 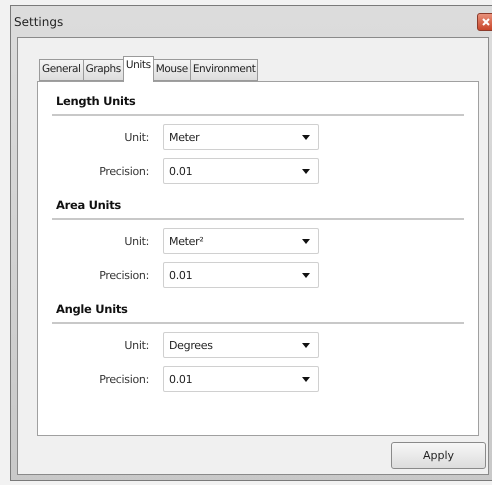 What do you see at coordinates (138, 69) in the screenshot?
I see `tab: Units` at bounding box center [138, 69].